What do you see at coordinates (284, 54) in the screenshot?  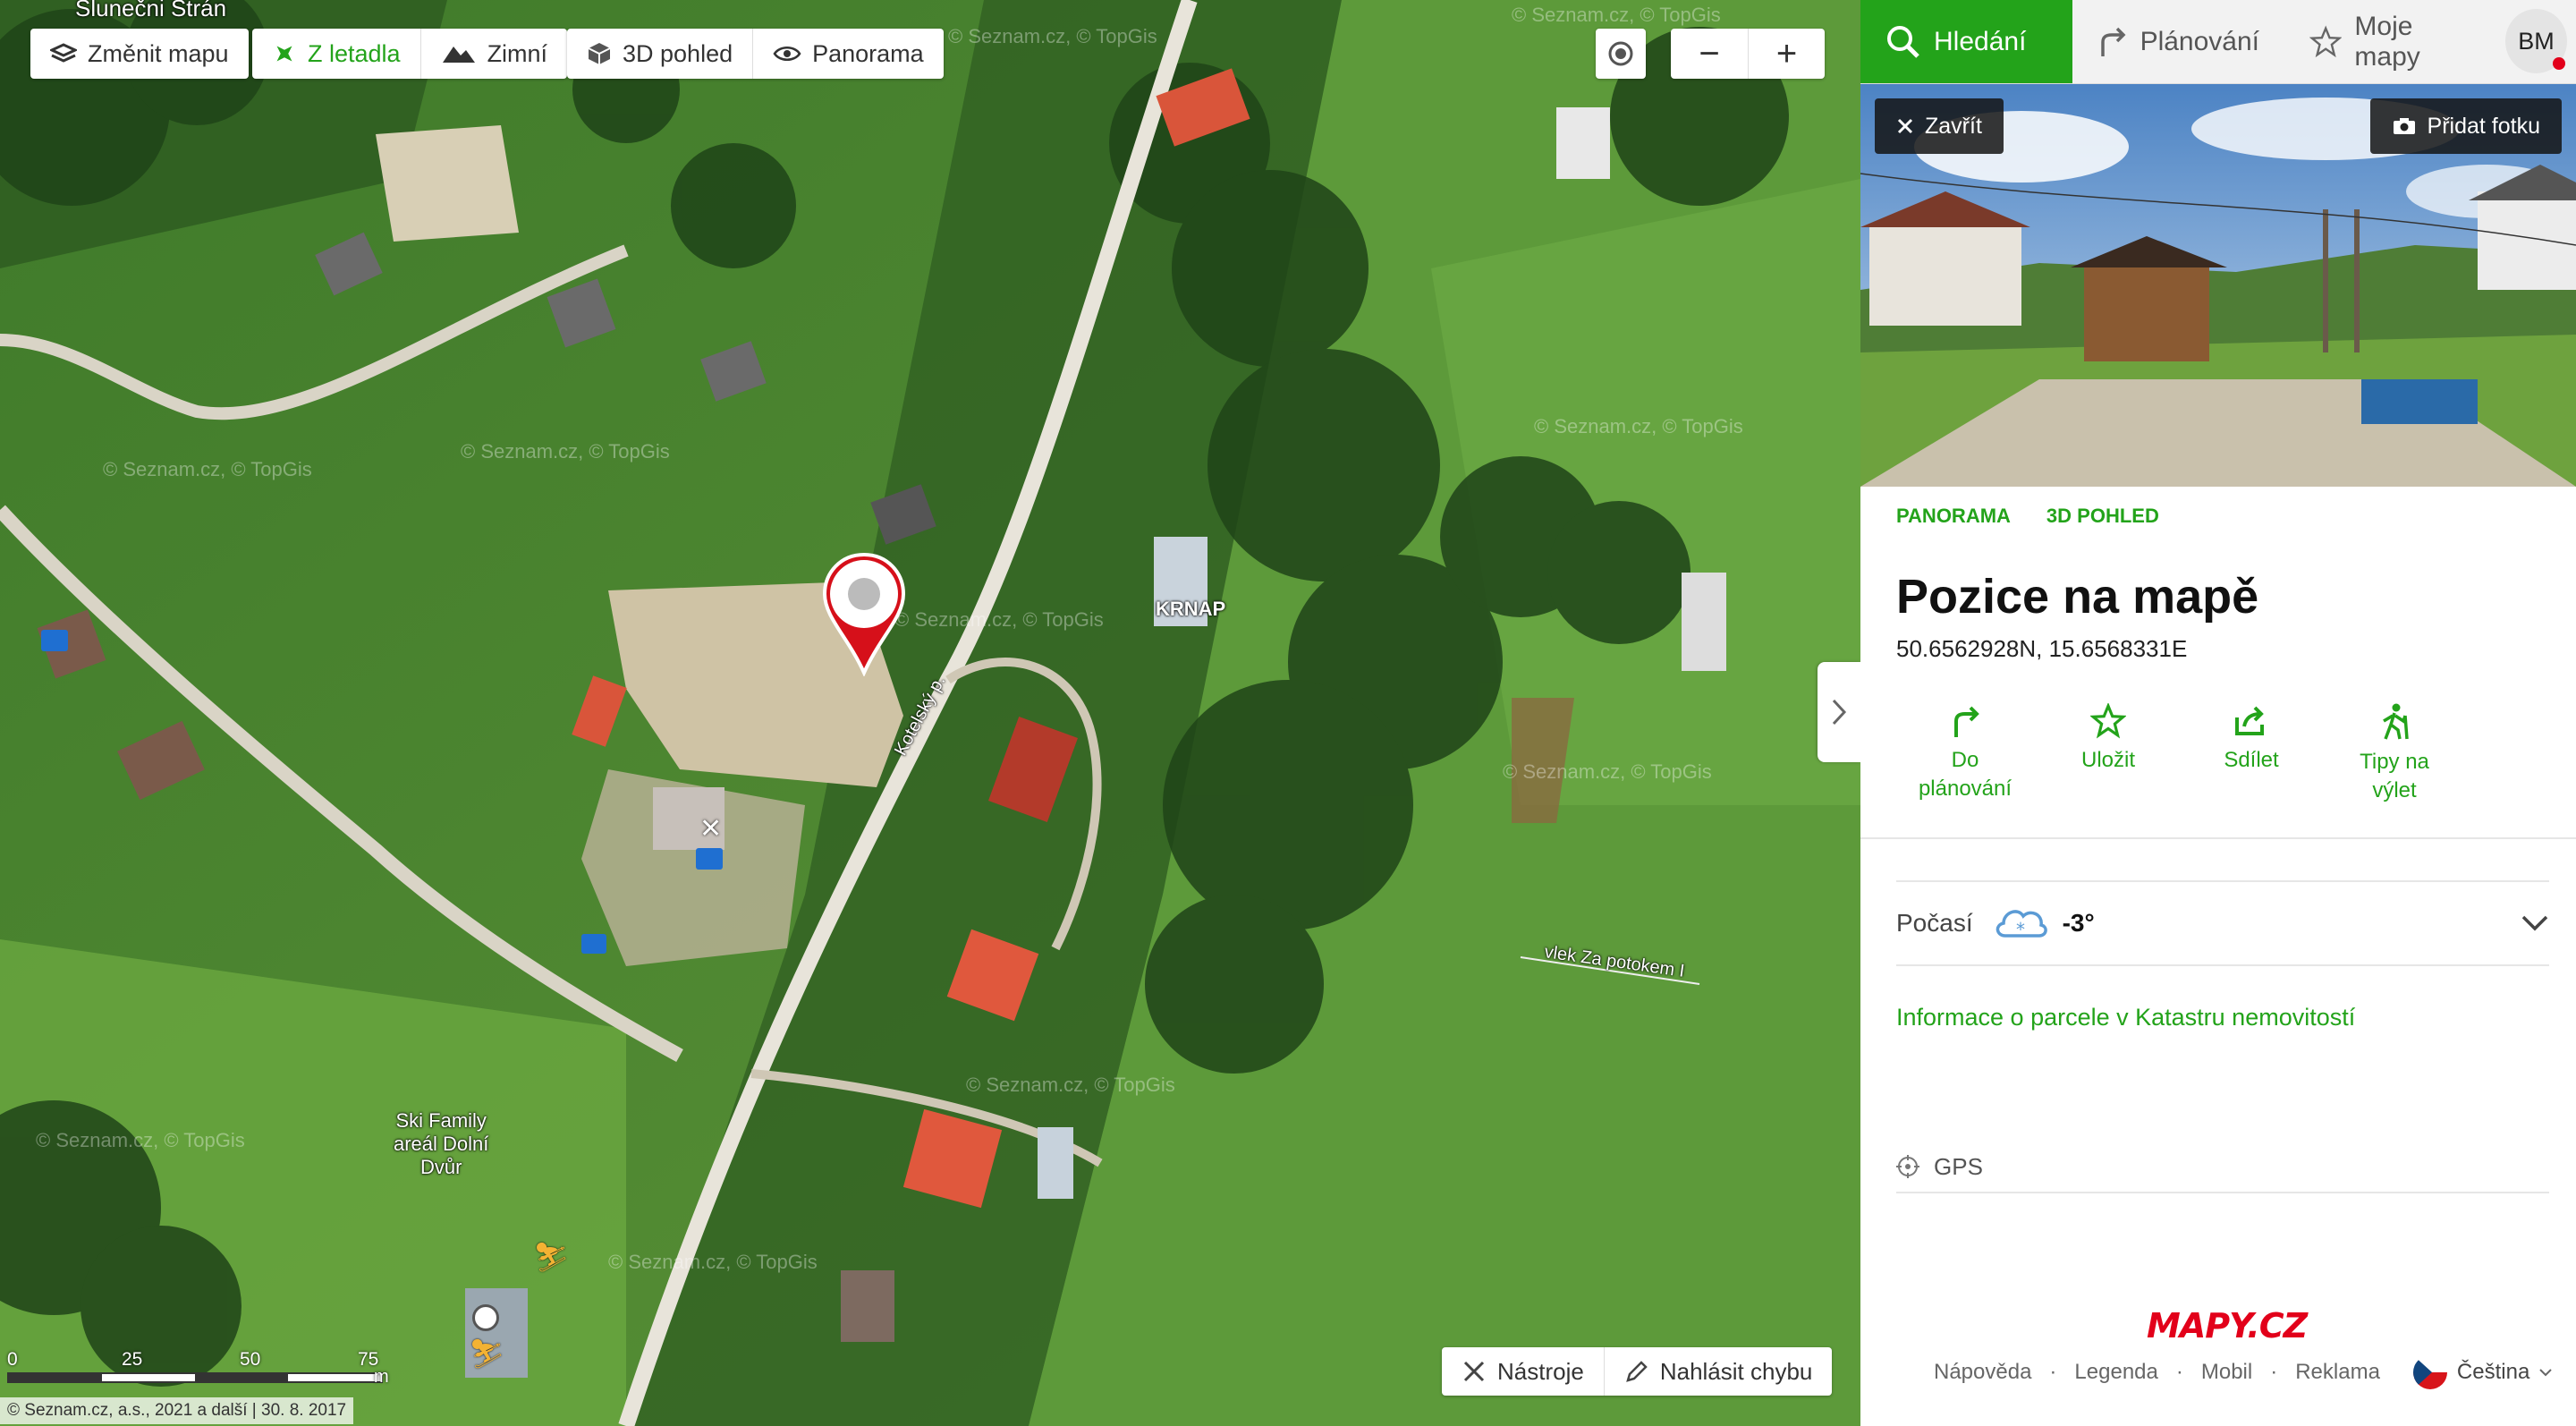 I see `airplane-icon` at bounding box center [284, 54].